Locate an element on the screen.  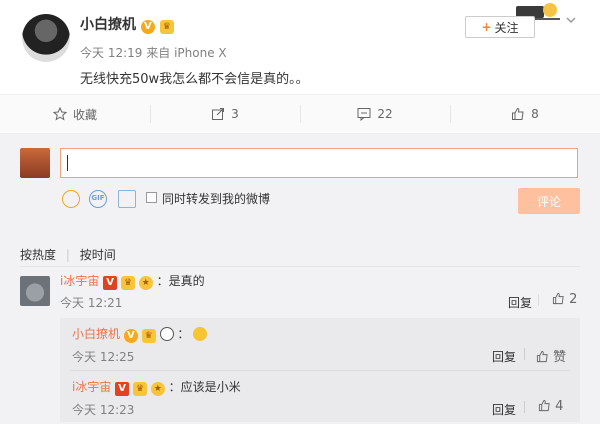
post-source: iPhone X is located at coordinates (200, 53).